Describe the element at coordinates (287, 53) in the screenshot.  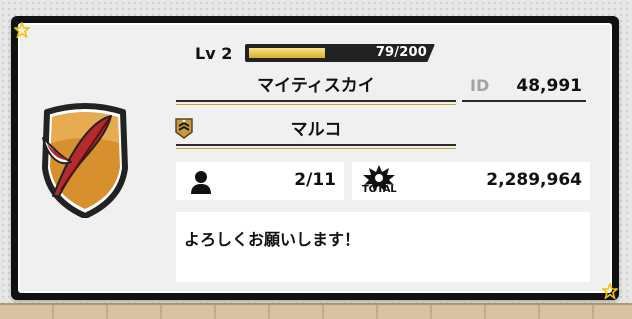
I see `xp-progress-fill` at that location.